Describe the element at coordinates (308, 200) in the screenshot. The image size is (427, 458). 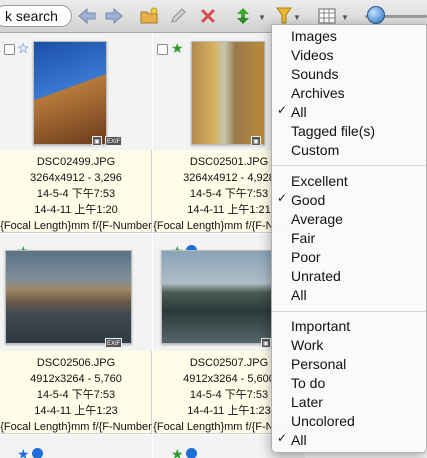
I see `menu-item-label: Good` at that location.